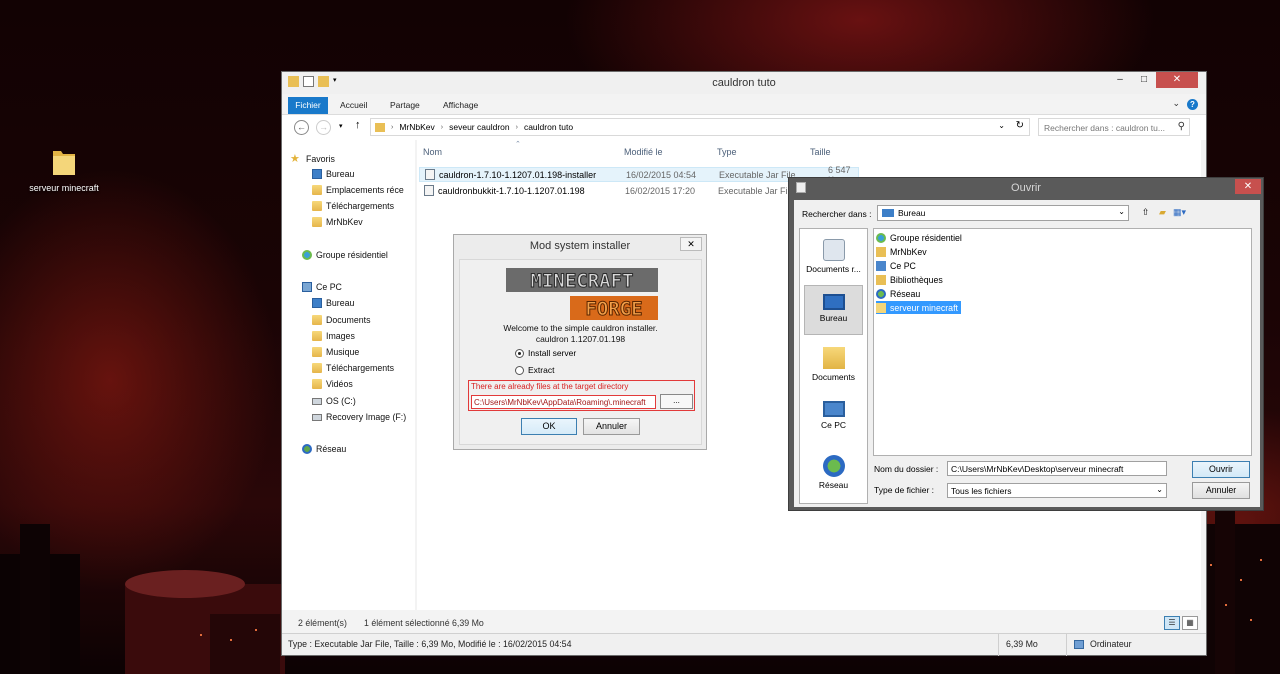  Describe the element at coordinates (1179, 212) in the screenshot. I see `view-menu-icon: ▦▾` at that location.